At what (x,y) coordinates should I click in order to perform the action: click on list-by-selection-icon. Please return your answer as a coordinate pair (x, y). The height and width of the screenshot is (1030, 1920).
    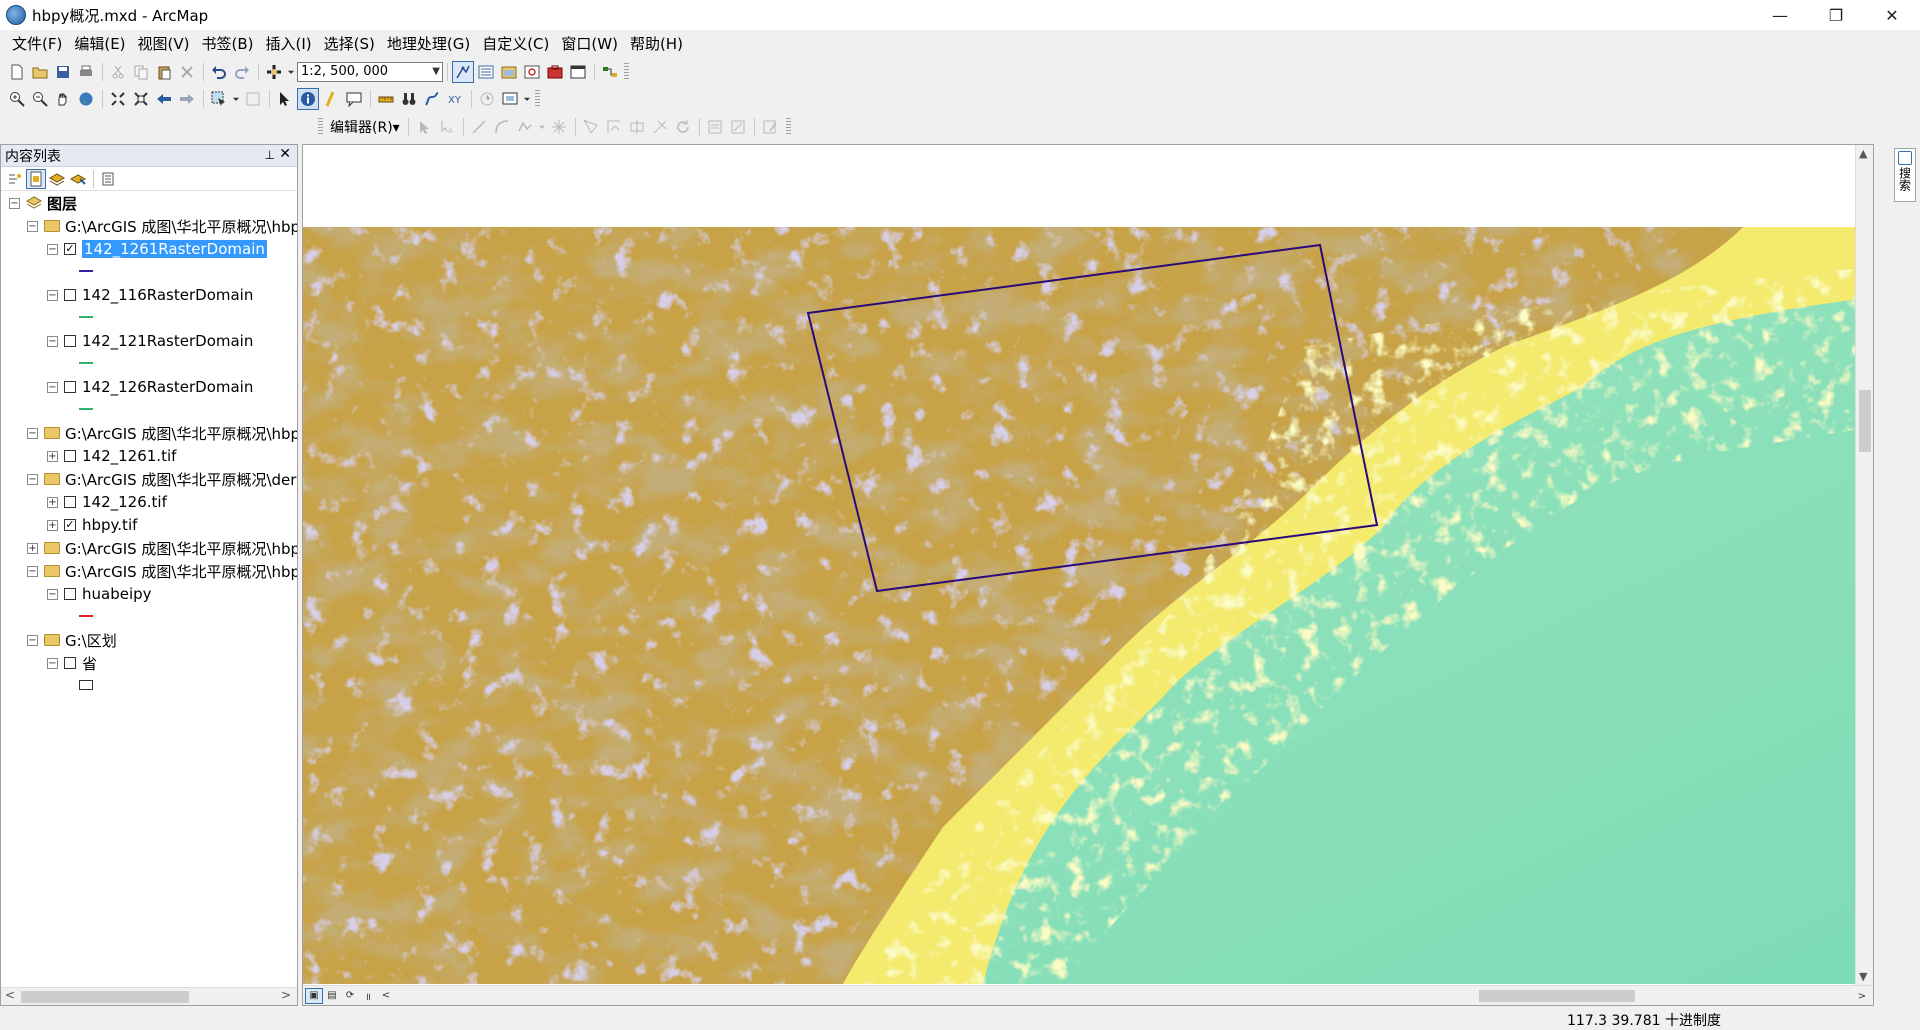
    Looking at the image, I should click on (78, 179).